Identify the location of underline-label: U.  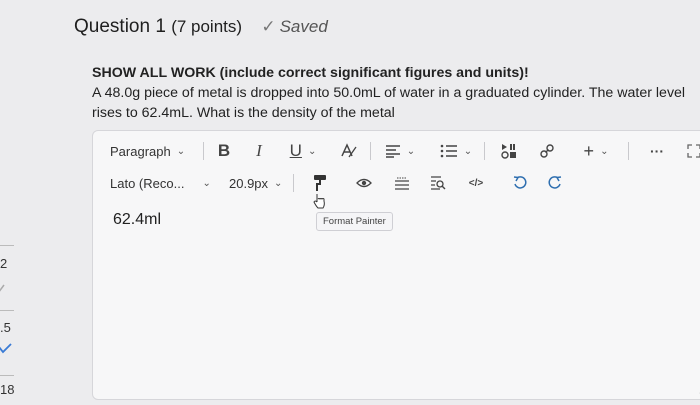
(295, 150).